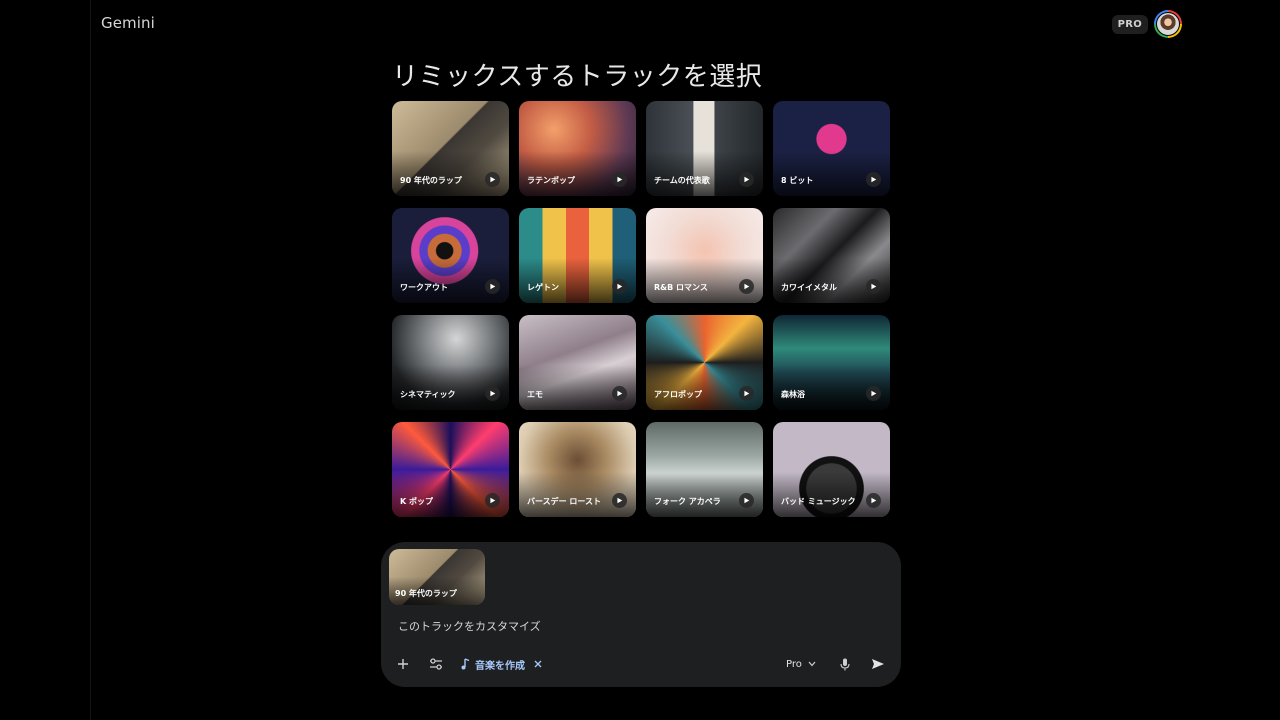  I want to click on track-card: シネマティック, so click(450, 362).